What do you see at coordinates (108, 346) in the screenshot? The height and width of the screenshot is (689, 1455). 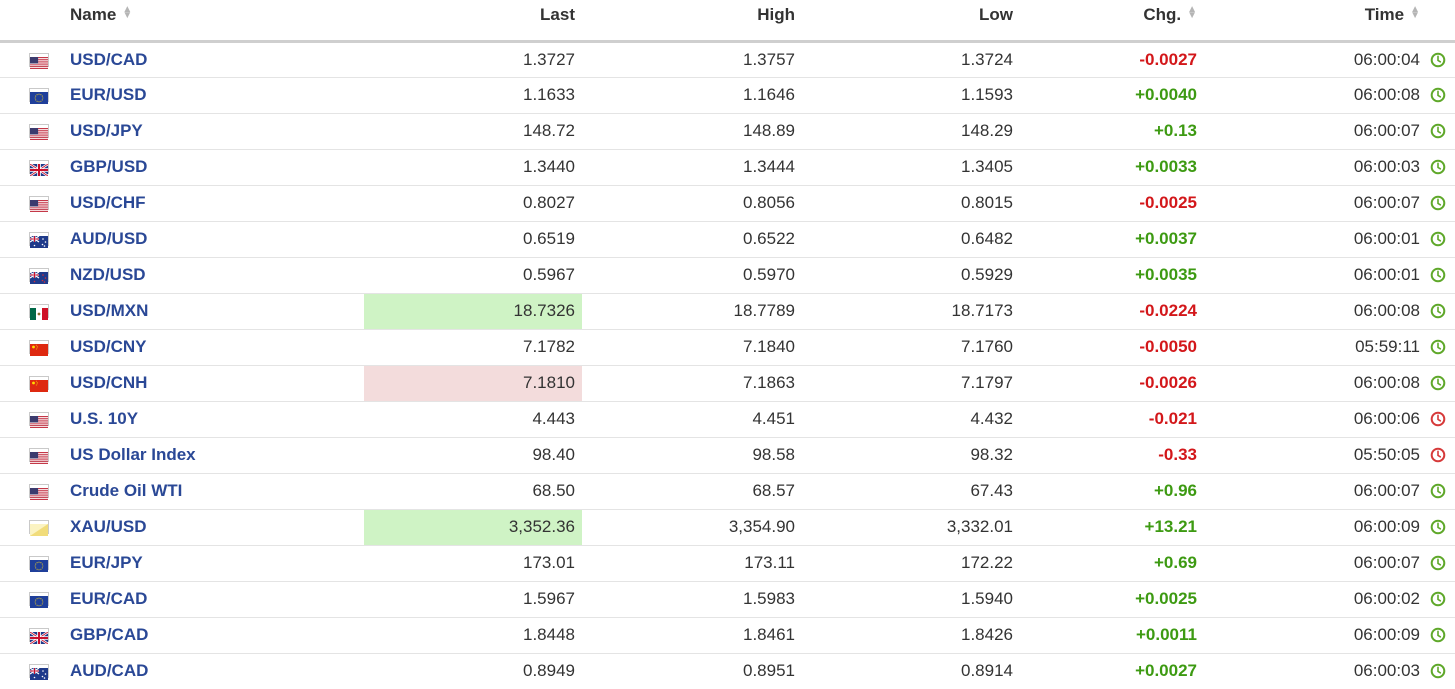 I see `instrument-link: USD/CNY` at bounding box center [108, 346].